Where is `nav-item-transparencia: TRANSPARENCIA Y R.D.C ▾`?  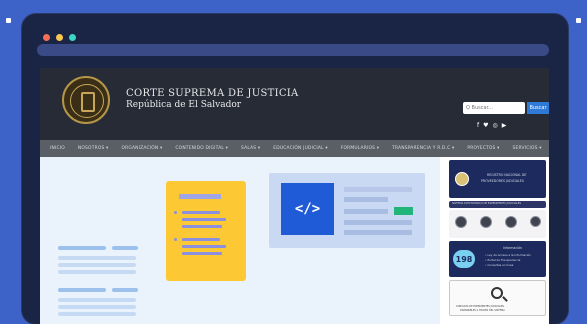
nav-item-transparencia: TRANSPARENCIA Y R.D.C ▾ is located at coordinates (423, 148).